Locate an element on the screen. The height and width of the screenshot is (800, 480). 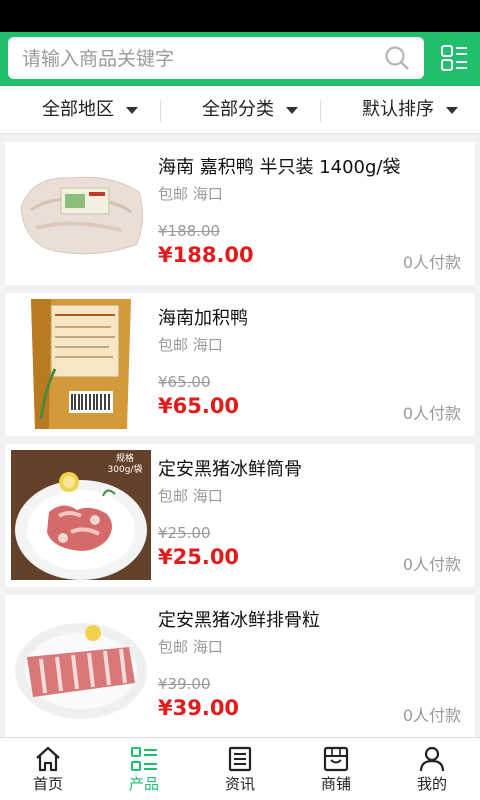
home-icon is located at coordinates (48, 759).